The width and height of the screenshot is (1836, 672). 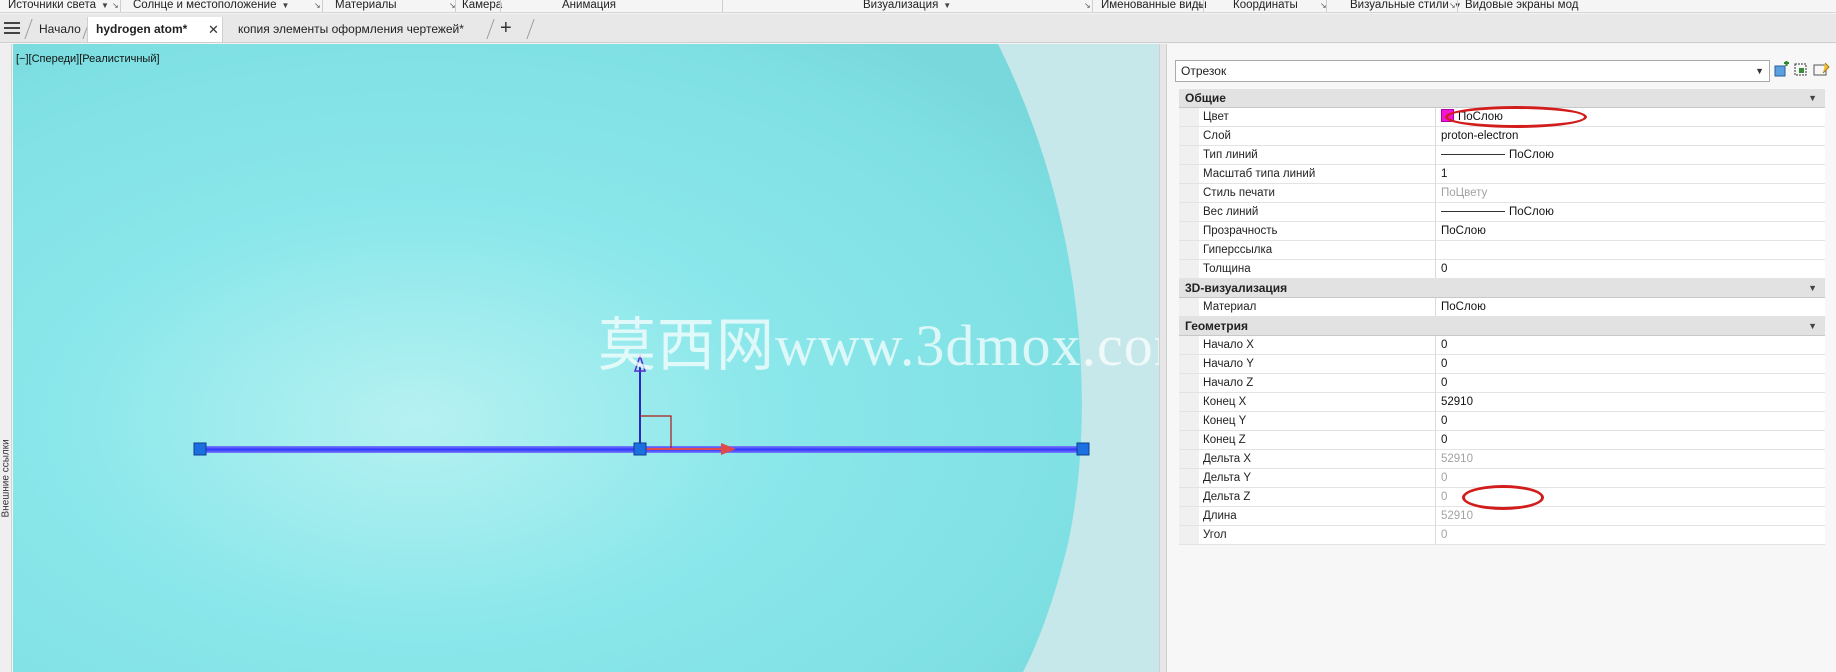 I want to click on ribbon-panel-6: Визуализация ▼, so click(x=907, y=6).